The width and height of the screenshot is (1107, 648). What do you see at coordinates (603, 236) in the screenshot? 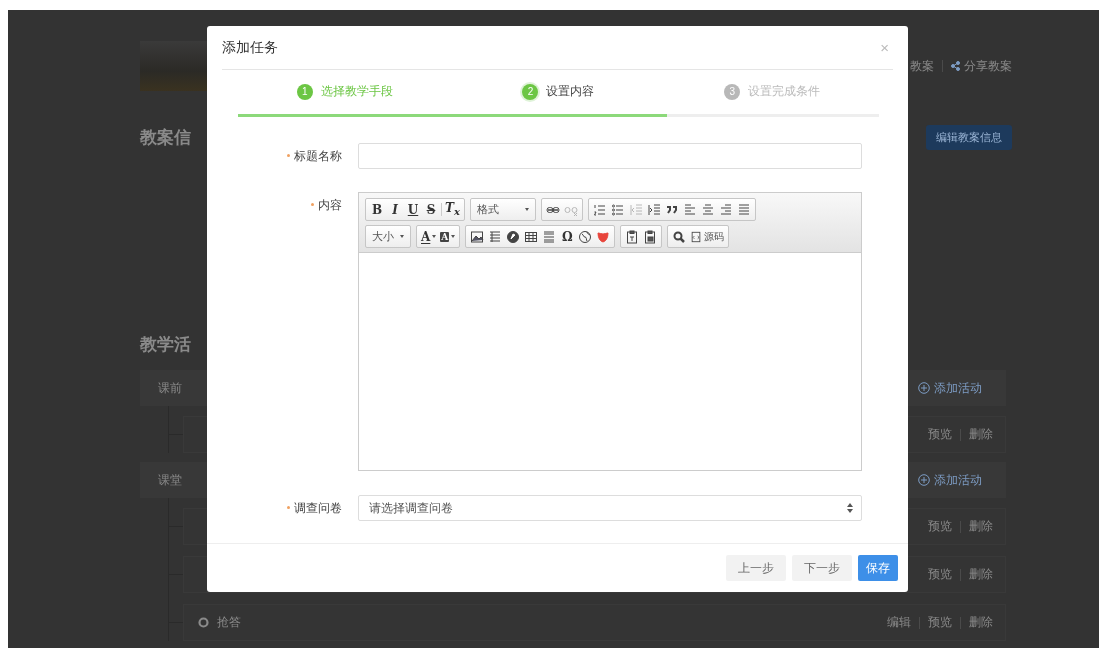
I see `shield-icon` at bounding box center [603, 236].